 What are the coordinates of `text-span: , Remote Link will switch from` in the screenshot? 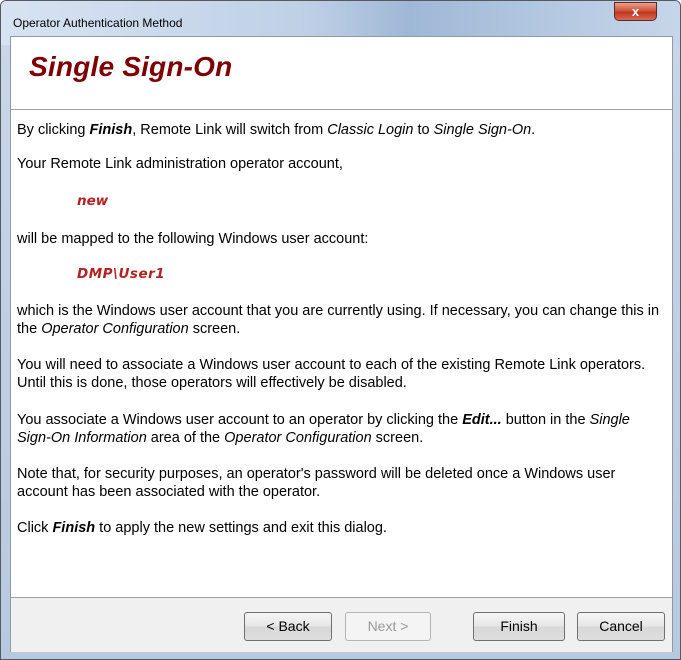 It's located at (230, 130).